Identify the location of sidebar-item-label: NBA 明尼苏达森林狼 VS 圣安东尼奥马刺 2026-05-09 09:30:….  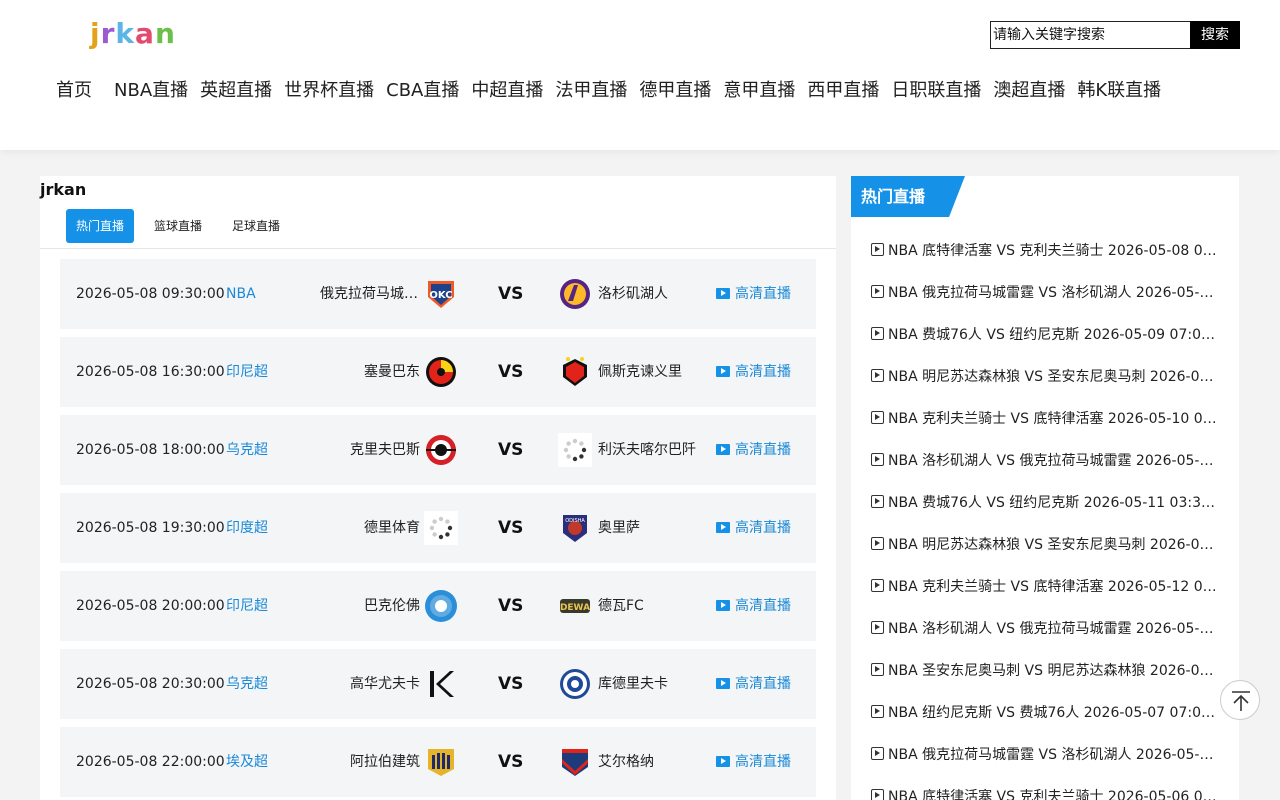
(1054, 377).